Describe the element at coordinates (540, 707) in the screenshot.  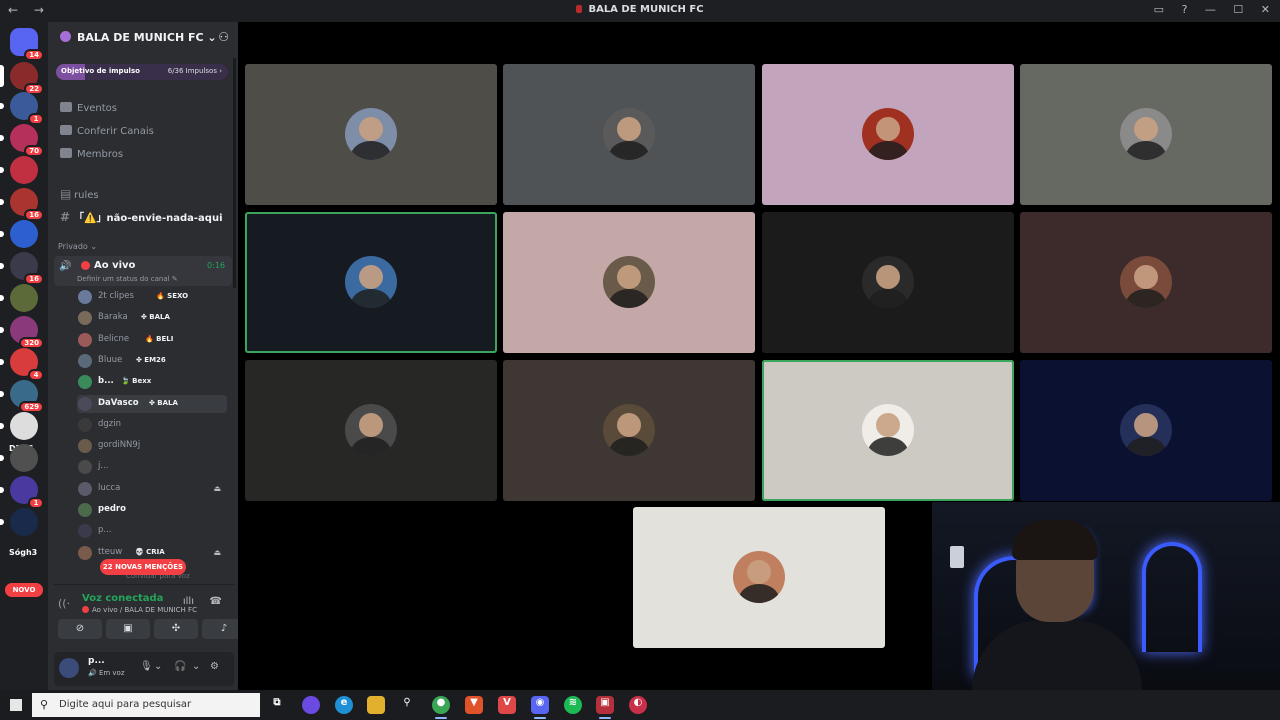
I see `discord-icon: ◉` at that location.